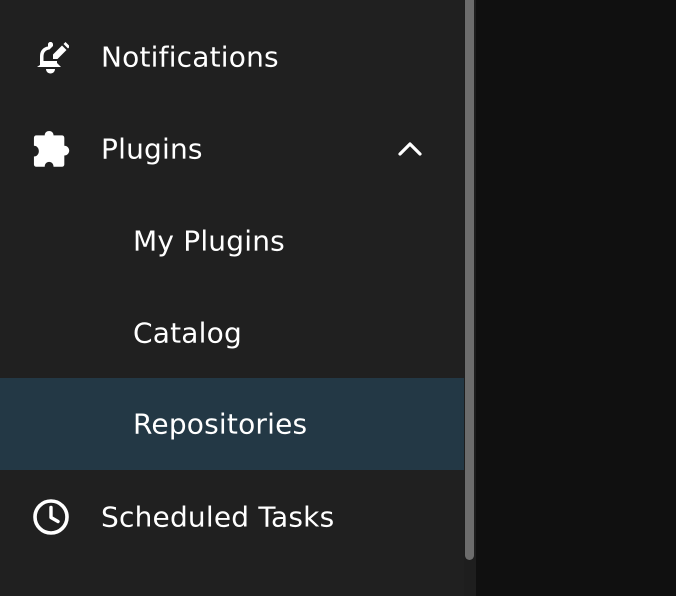 This screenshot has width=676, height=596. Describe the element at coordinates (187, 333) in the screenshot. I see `sidebar-item-label: Catalog` at that location.